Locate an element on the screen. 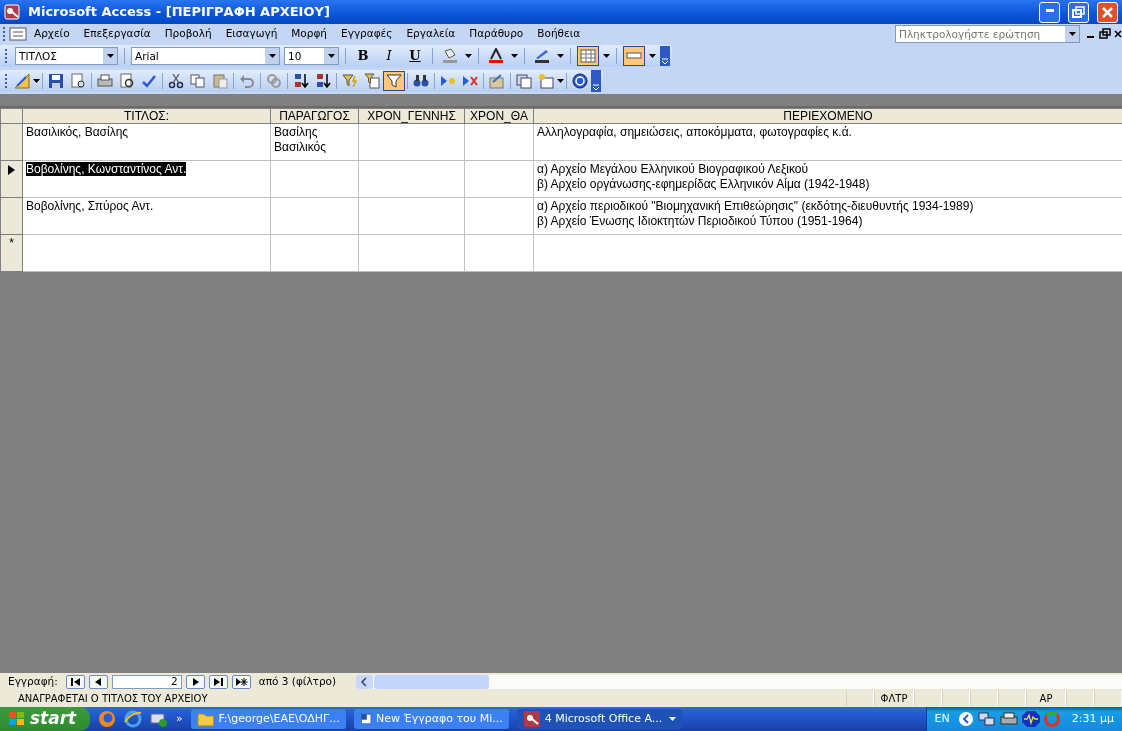 The width and height of the screenshot is (1122, 731). app-icon is located at coordinates (12, 12).